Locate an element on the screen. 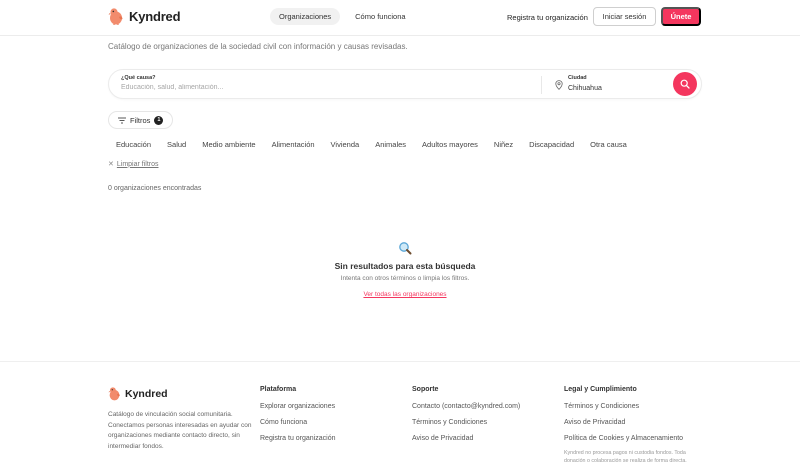  cause-input is located at coordinates (271, 87).